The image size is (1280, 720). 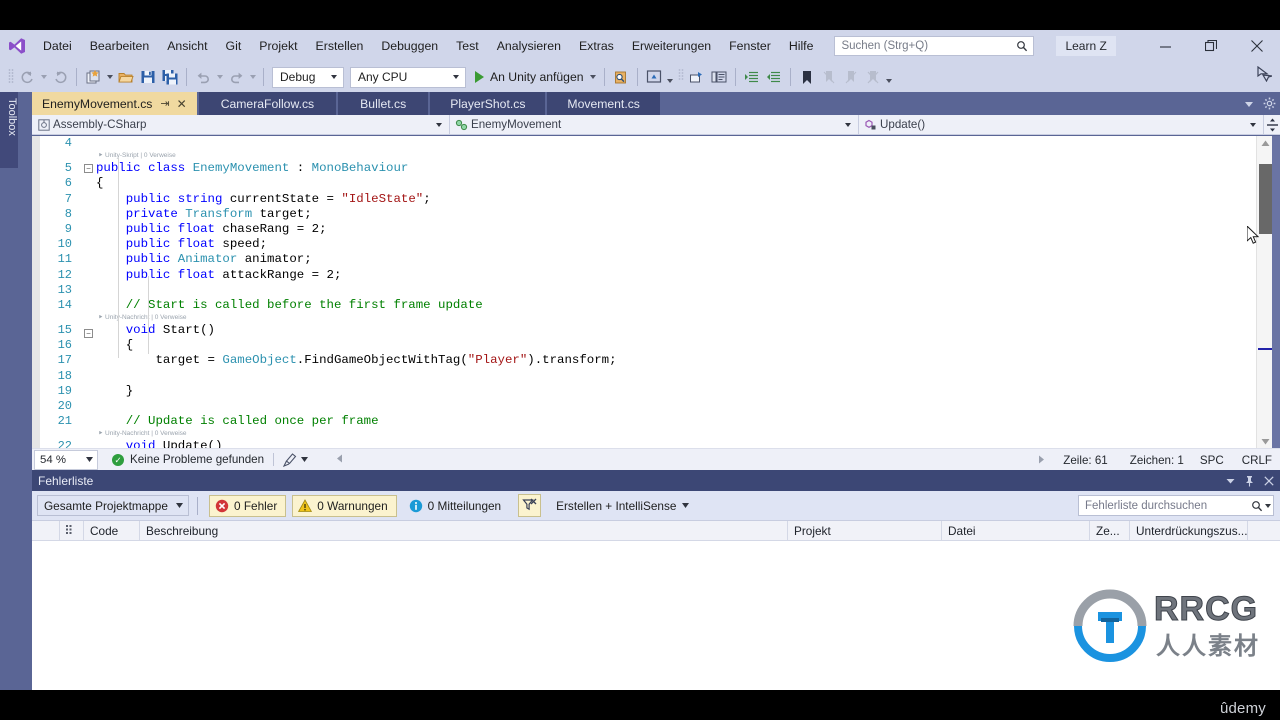 What do you see at coordinates (203, 77) in the screenshot?
I see `undo-icon` at bounding box center [203, 77].